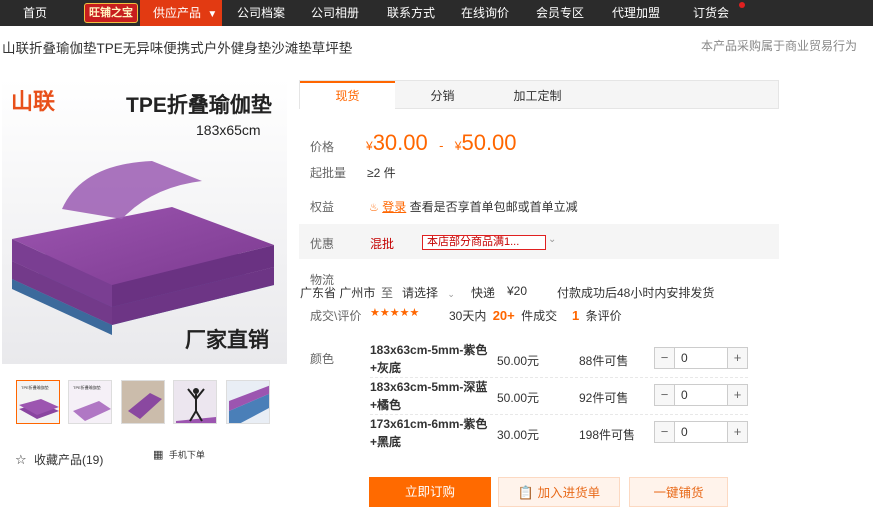 This screenshot has width=873, height=520. What do you see at coordinates (604, 398) in the screenshot?
I see `sku-stock: 92件可售` at bounding box center [604, 398].